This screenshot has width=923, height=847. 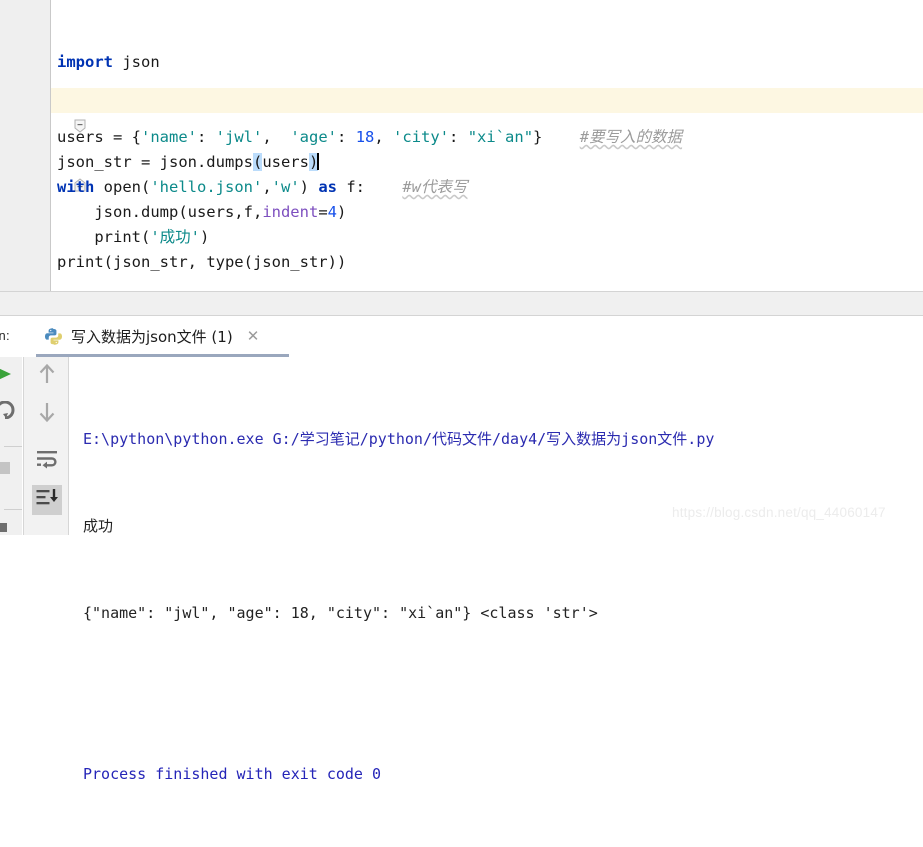 What do you see at coordinates (285, 162) in the screenshot?
I see `code-token: users` at bounding box center [285, 162].